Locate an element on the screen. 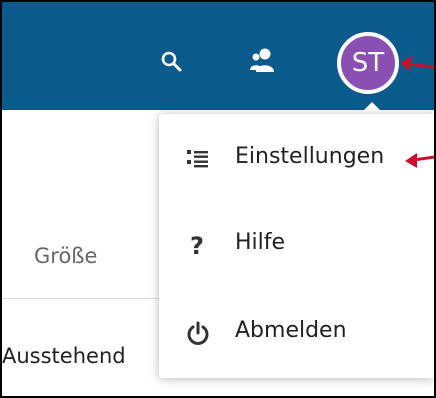  search-icon is located at coordinates (171, 61).